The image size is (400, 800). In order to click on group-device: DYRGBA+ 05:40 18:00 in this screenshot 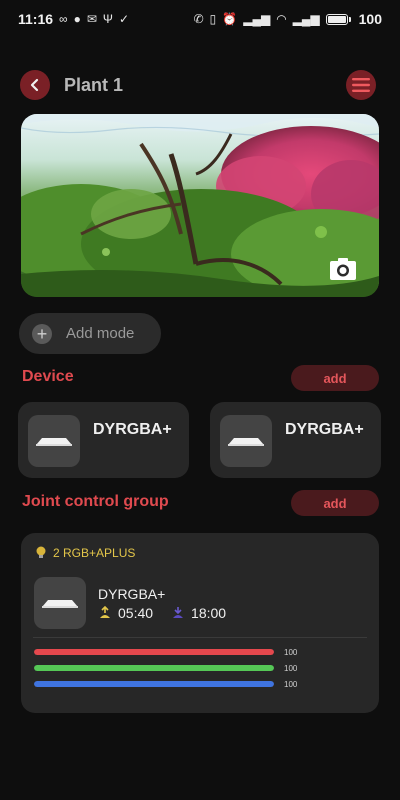, I will do `click(139, 603)`.